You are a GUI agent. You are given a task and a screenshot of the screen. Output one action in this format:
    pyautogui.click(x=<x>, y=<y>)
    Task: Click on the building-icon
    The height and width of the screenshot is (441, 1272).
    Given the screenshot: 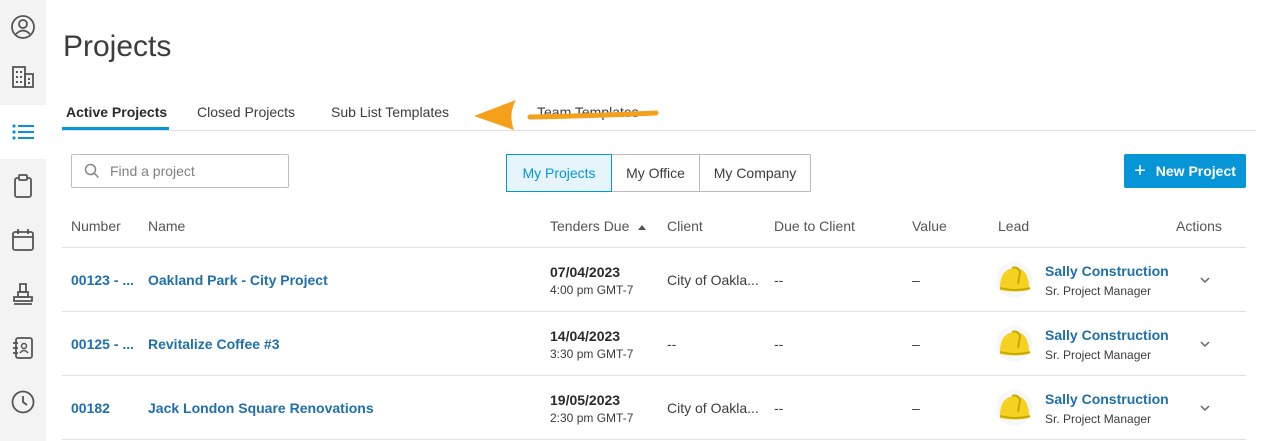 What is the action you would take?
    pyautogui.click(x=23, y=77)
    